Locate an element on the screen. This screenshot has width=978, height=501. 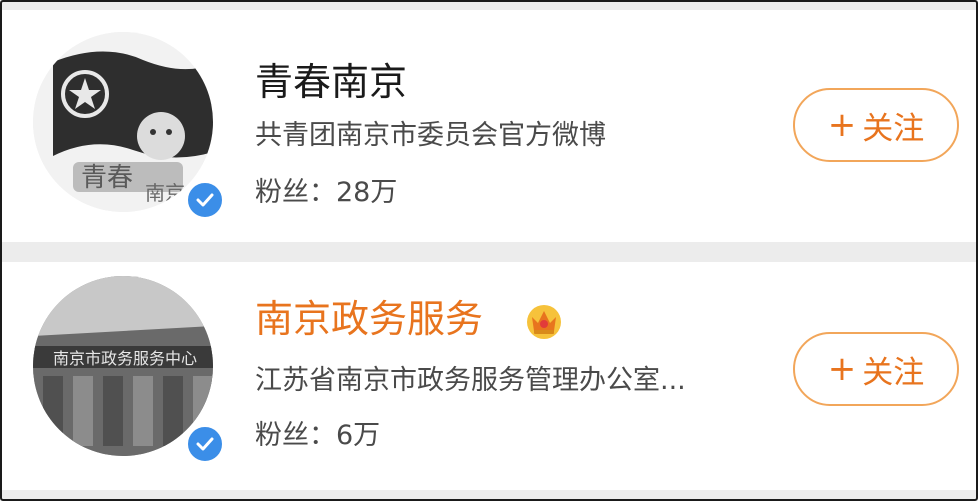
avatar-flag-graphic: 青春 南京 is located at coordinates (123, 122).